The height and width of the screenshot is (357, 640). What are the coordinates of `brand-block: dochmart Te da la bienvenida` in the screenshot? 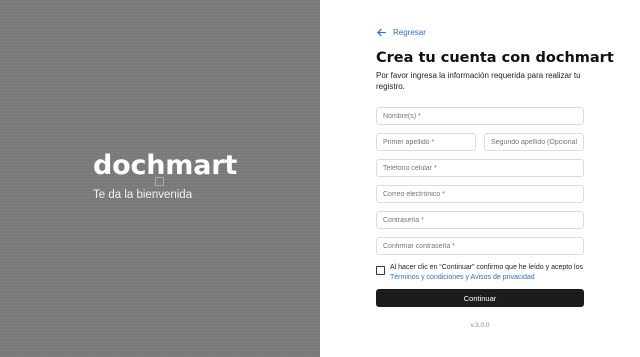 It's located at (165, 176).